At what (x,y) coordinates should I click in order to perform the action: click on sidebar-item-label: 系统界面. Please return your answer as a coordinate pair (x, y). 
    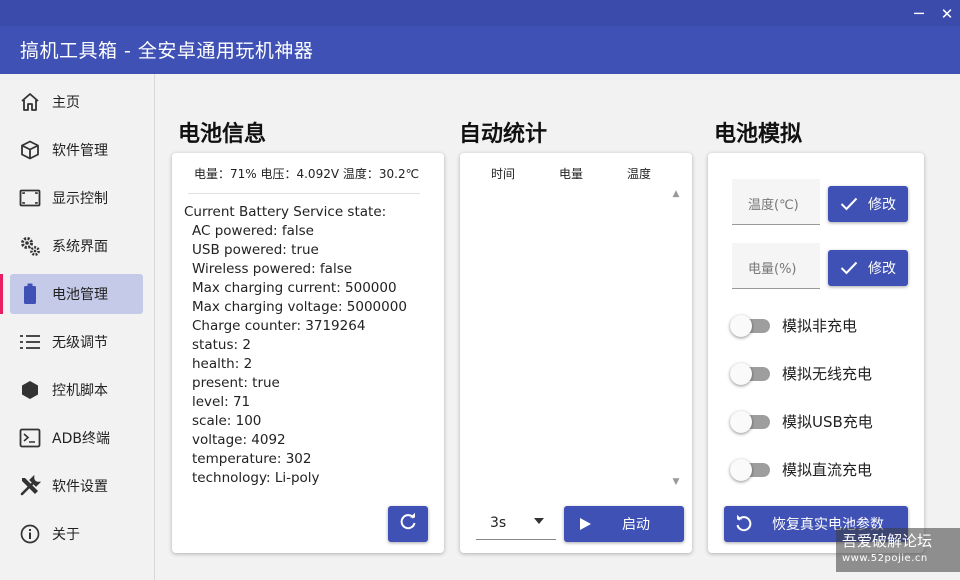
    Looking at the image, I should click on (80, 247).